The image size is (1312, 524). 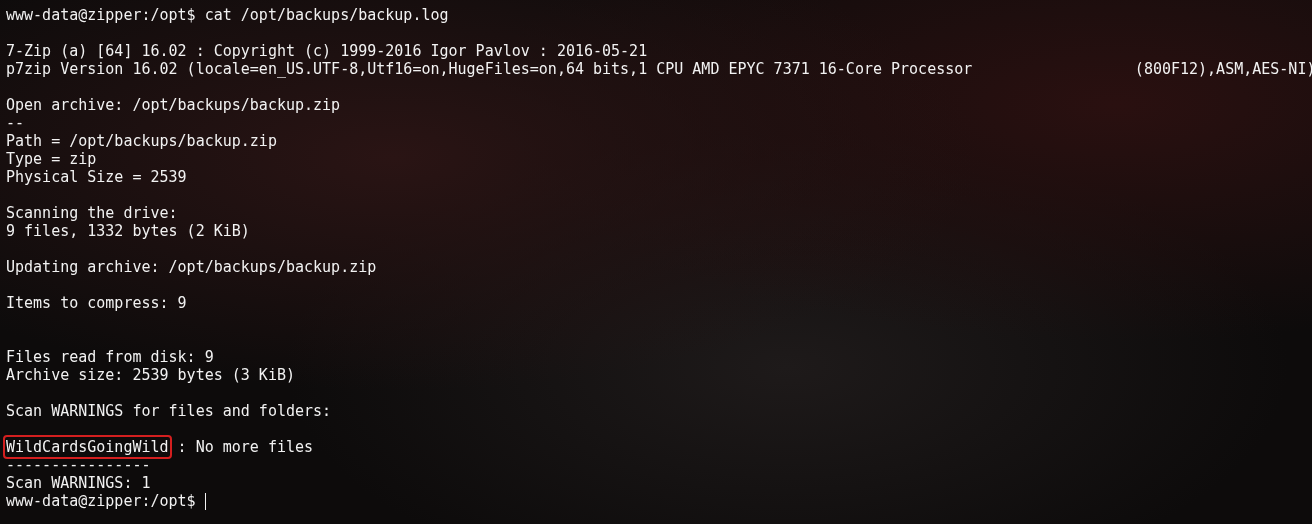 What do you see at coordinates (150, 375) in the screenshot?
I see `output-line: Archive size: 2539 bytes (3 KiB)` at bounding box center [150, 375].